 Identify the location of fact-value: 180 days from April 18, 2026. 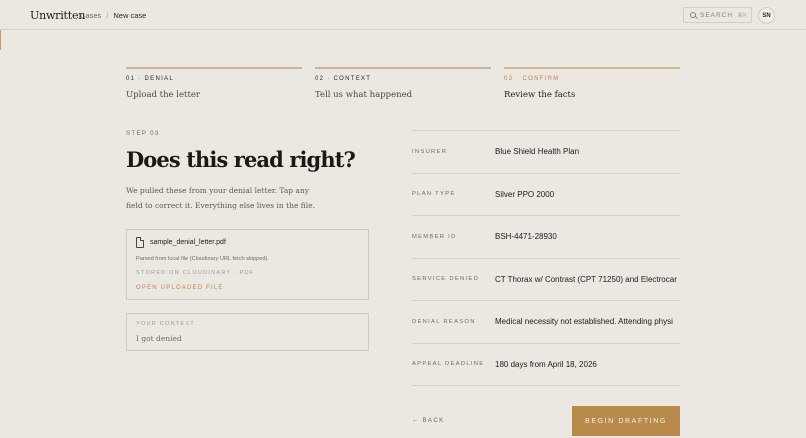
(546, 364).